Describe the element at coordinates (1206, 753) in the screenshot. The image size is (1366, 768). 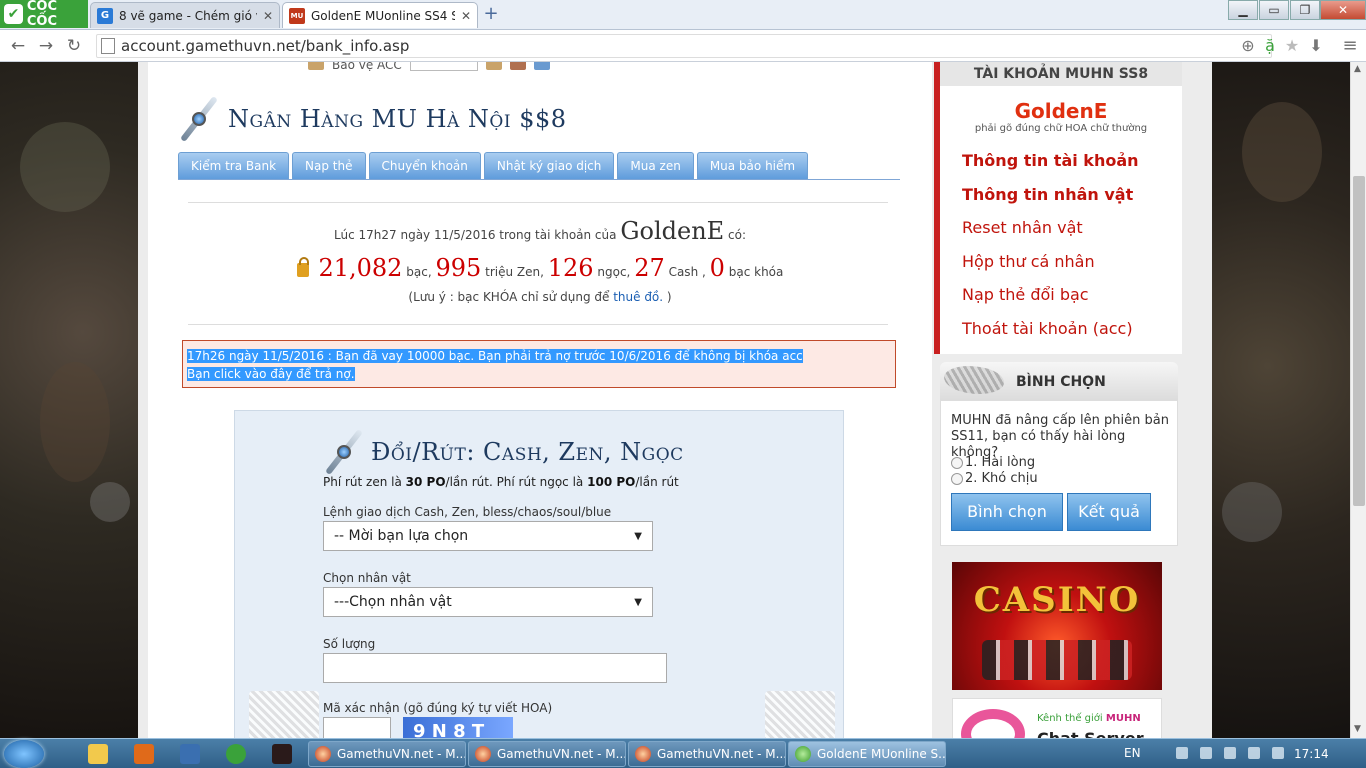
I see `action-center-icon` at that location.